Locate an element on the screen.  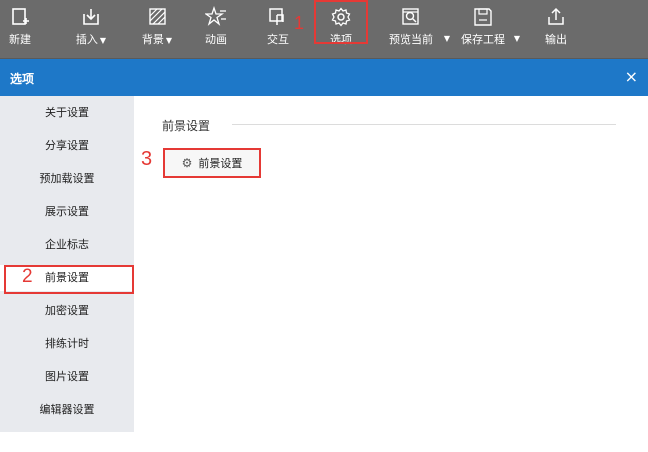
new-button: 新建 is located at coordinates (20, 29).